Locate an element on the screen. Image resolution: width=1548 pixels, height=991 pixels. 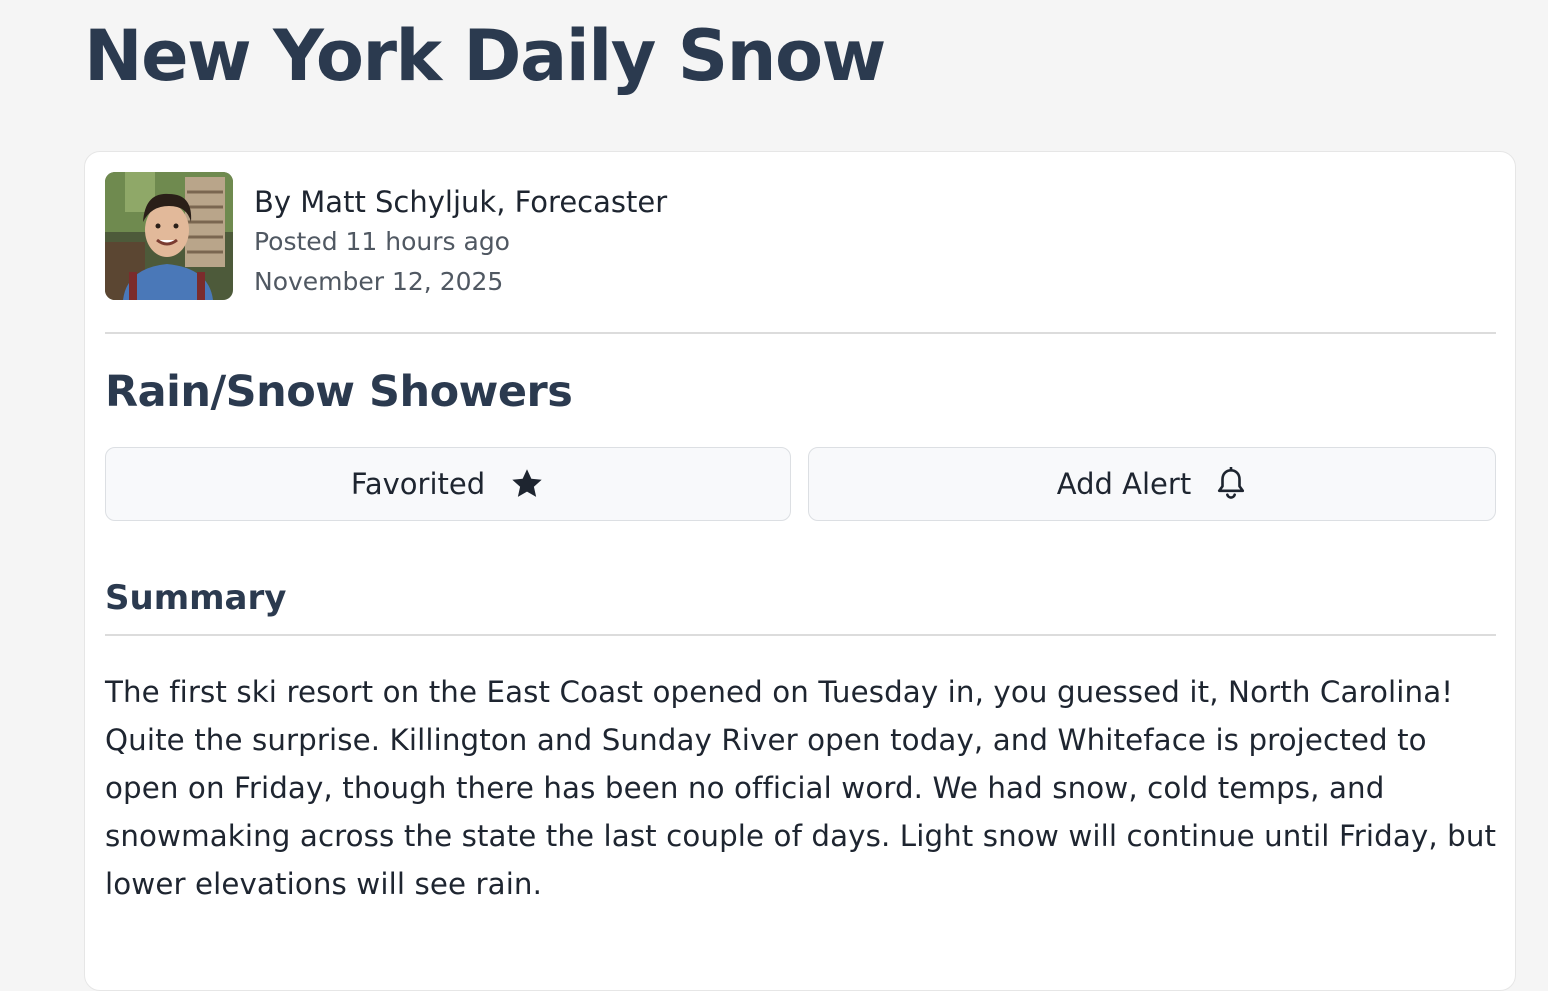
posted-time: Posted 11 hours ago is located at coordinates (382, 241).